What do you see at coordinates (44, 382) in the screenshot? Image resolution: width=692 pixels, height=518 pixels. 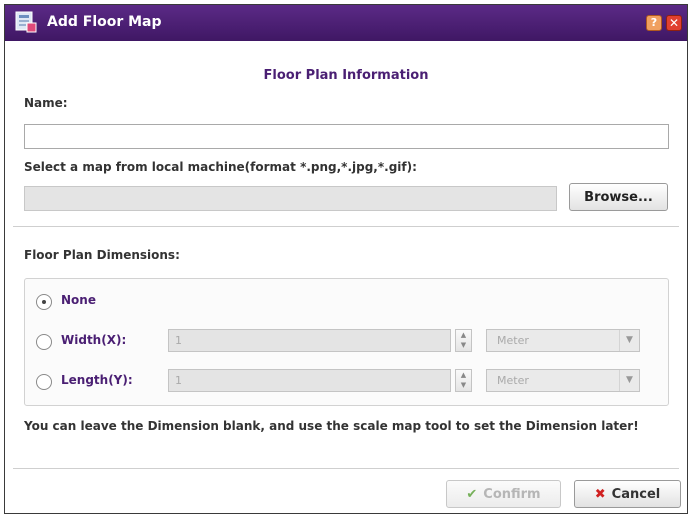 I see `length-radio` at bounding box center [44, 382].